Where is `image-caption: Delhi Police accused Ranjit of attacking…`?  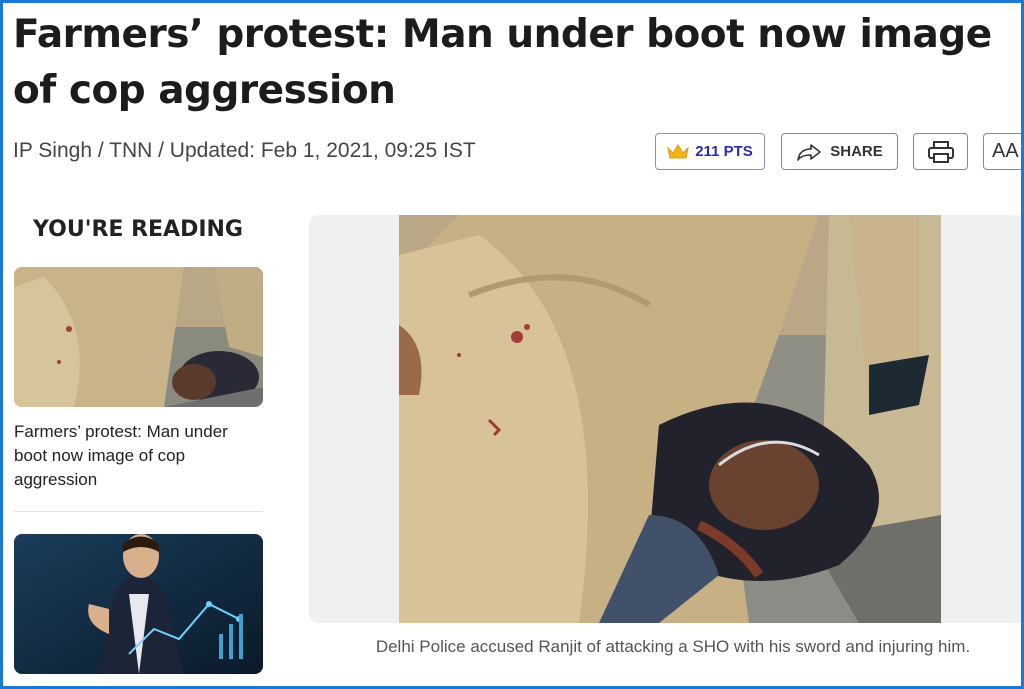 image-caption: Delhi Police accused Ranjit of attacking… is located at coordinates (673, 646).